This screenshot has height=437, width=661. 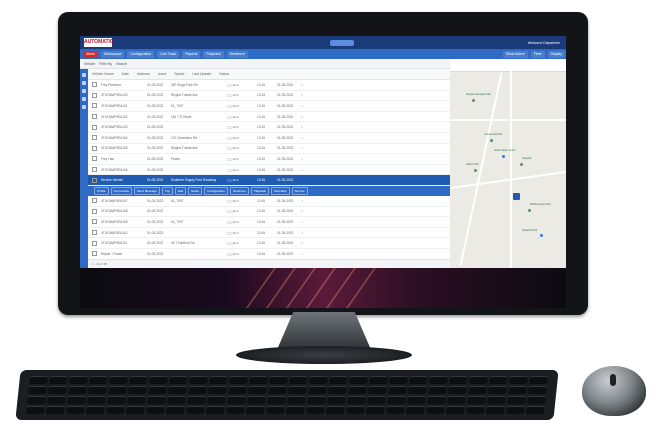 I want to click on nav-right-display: Display, so click(x=556, y=54).